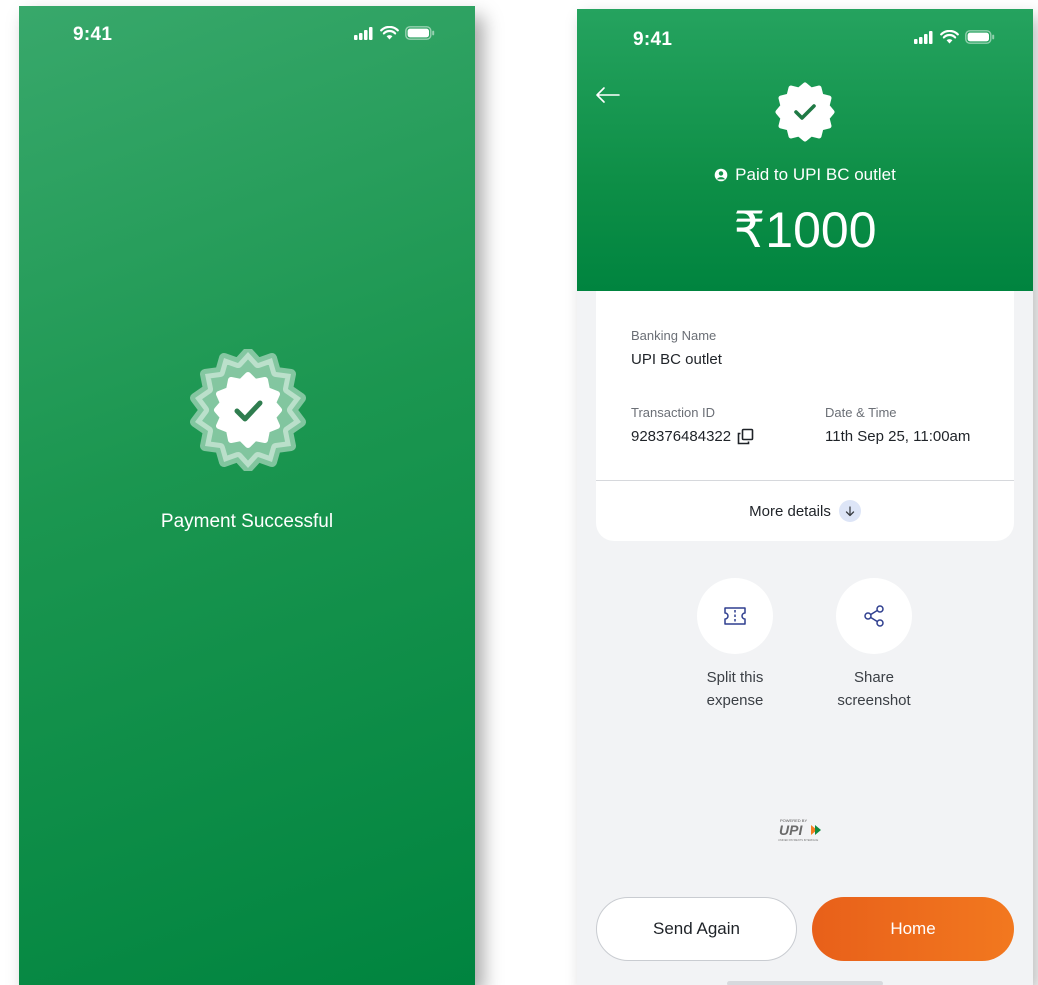  I want to click on share-screenshot-circle, so click(874, 616).